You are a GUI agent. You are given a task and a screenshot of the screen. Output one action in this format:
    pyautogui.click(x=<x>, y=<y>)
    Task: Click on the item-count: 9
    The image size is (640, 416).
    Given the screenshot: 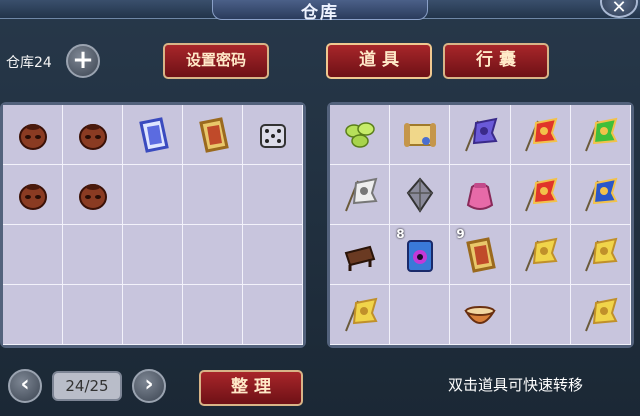 What is the action you would take?
    pyautogui.click(x=460, y=234)
    